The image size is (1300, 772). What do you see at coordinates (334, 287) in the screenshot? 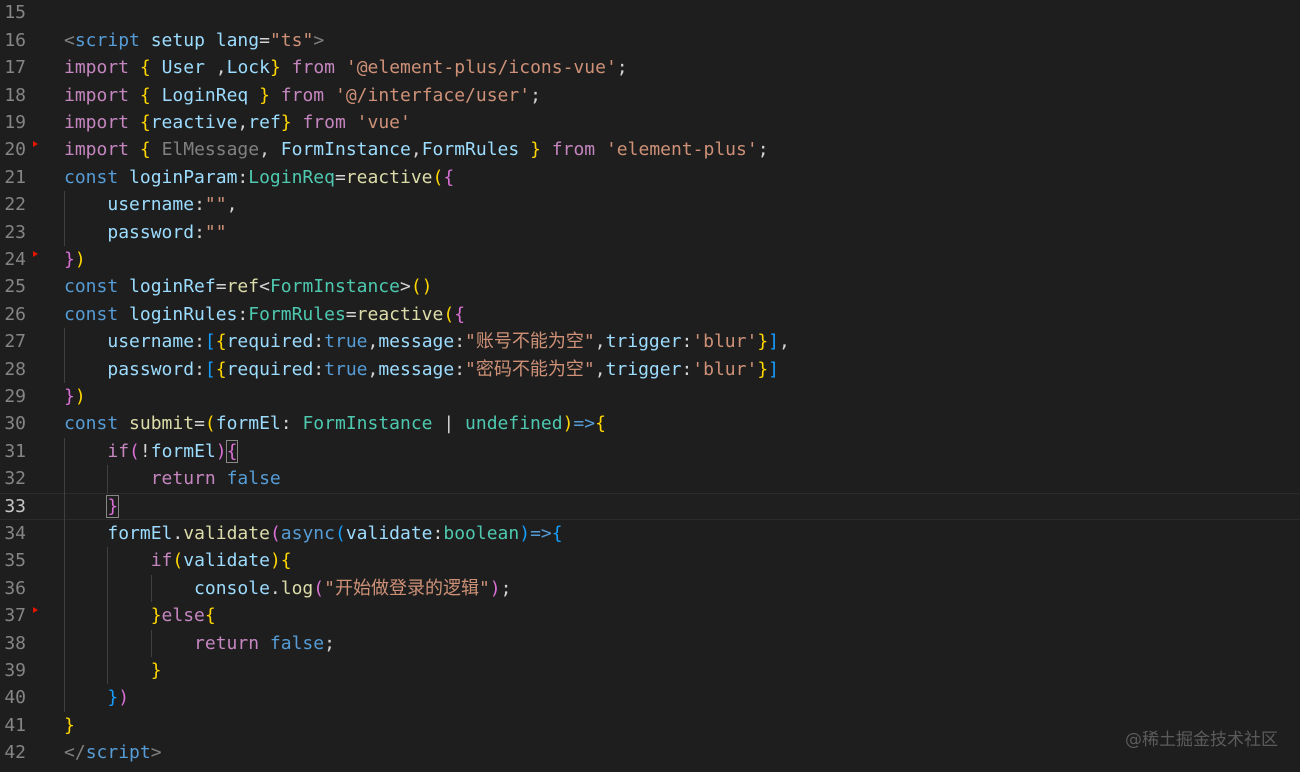
I see `code-token: FormInstance` at bounding box center [334, 287].